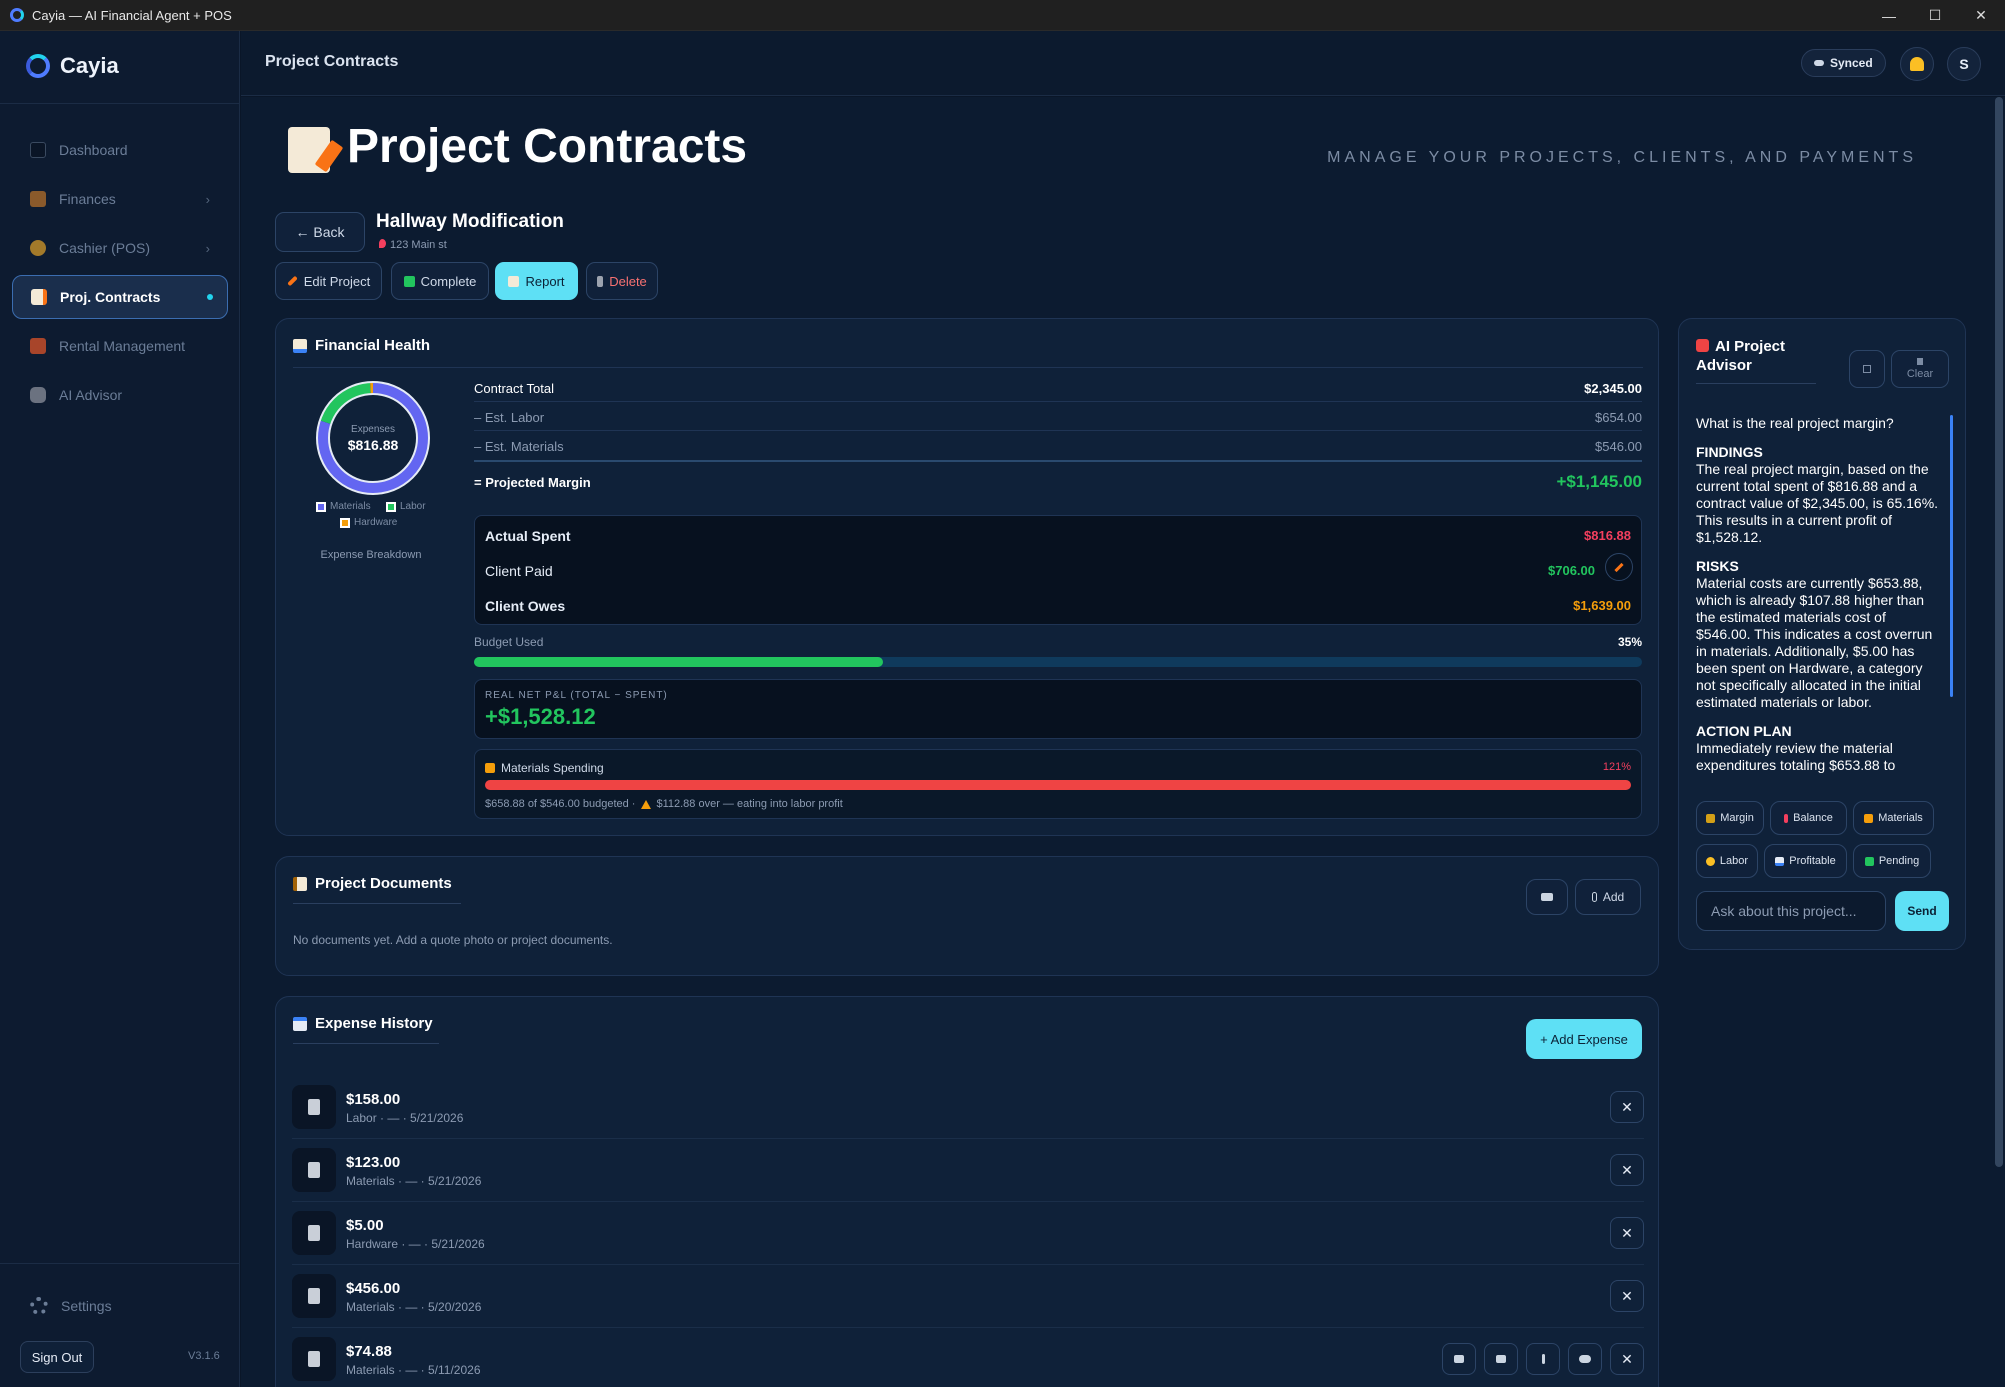 The image size is (2005, 1387). I want to click on brand: Cayia, so click(72, 66).